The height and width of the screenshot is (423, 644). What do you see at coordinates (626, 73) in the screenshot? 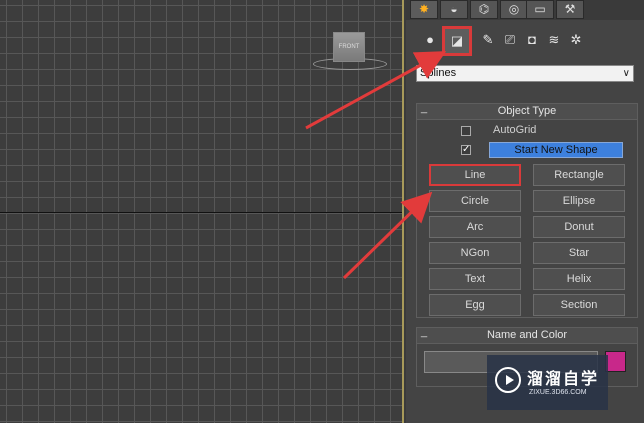
I see `chevron-down-icon: ∨` at bounding box center [626, 73].